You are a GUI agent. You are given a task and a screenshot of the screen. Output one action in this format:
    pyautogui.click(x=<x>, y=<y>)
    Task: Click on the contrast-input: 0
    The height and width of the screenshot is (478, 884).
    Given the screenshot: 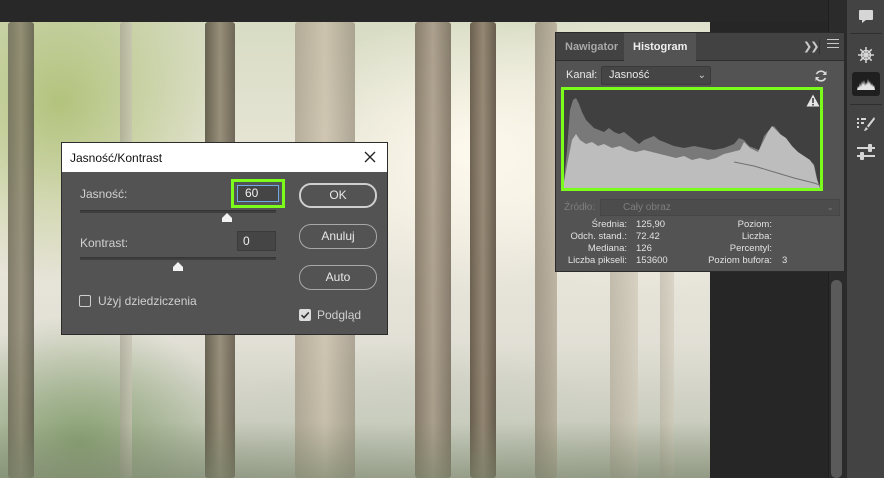 What is the action you would take?
    pyautogui.click(x=256, y=241)
    